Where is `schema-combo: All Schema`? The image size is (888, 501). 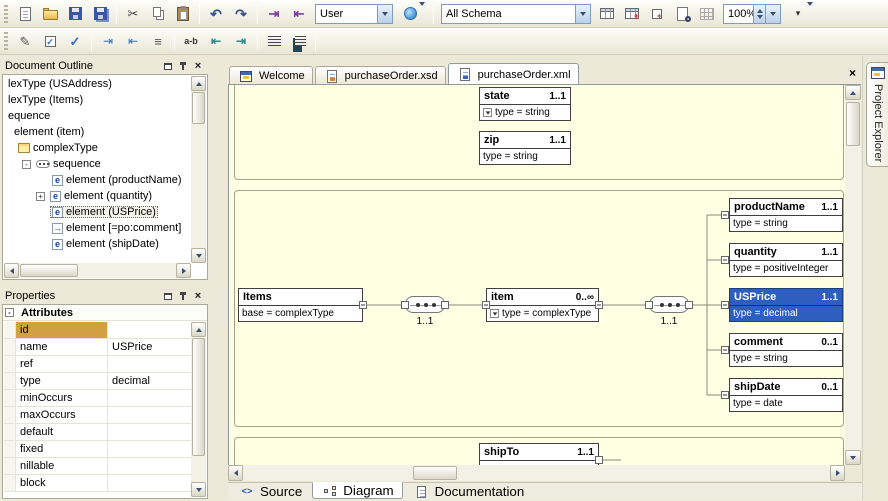
schema-combo: All Schema is located at coordinates (516, 13).